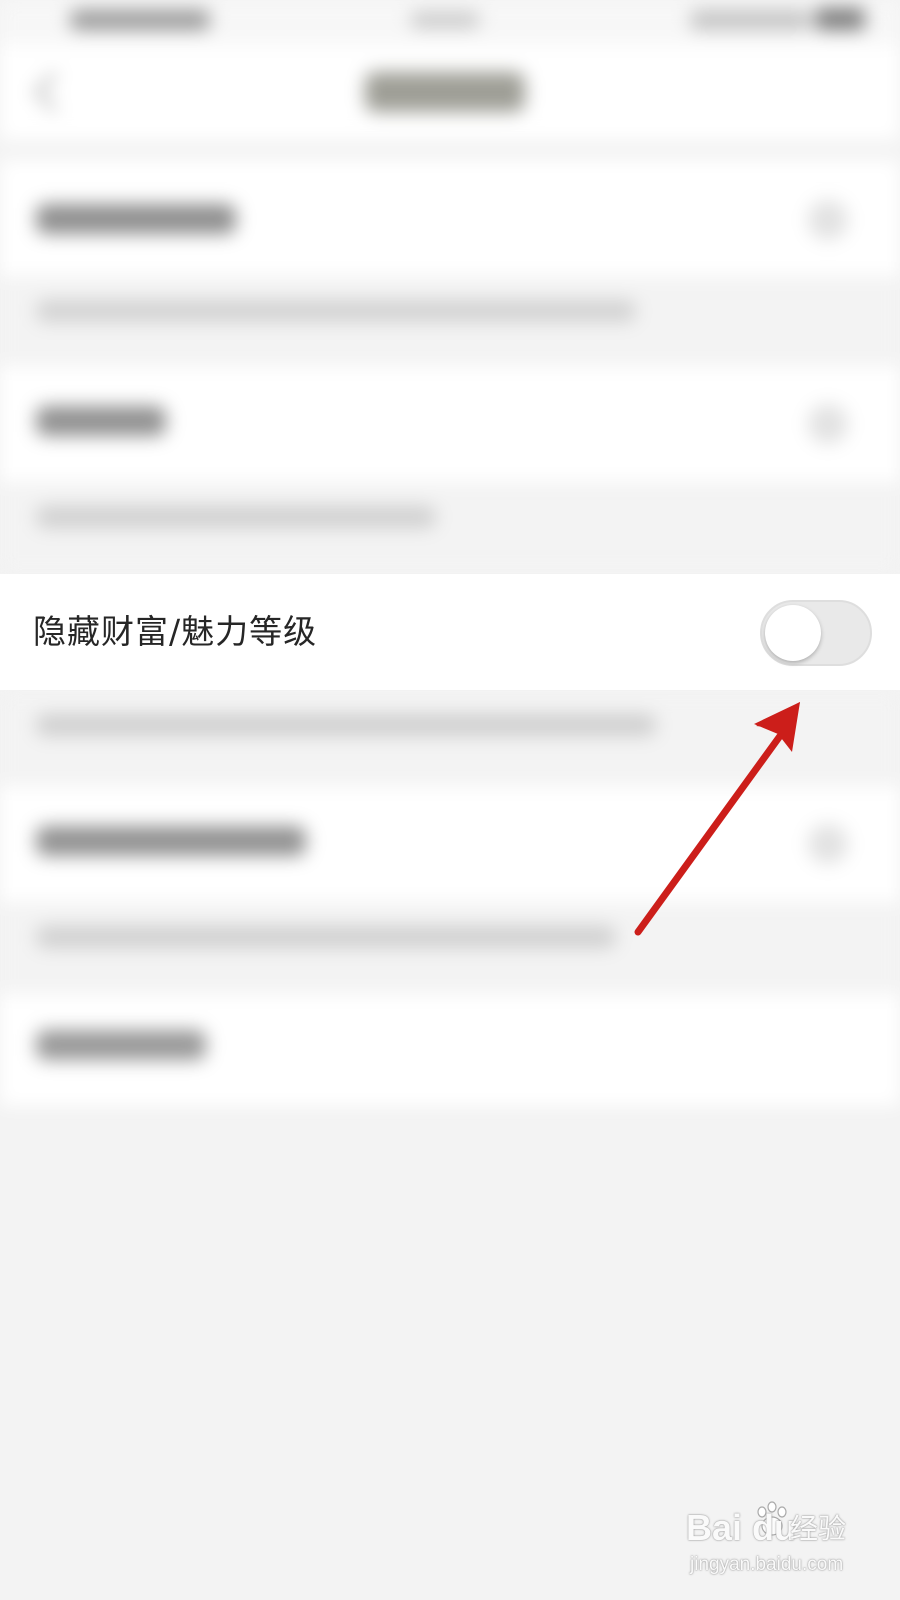 This screenshot has height=1600, width=900. I want to click on status-bar, so click(450, 22).